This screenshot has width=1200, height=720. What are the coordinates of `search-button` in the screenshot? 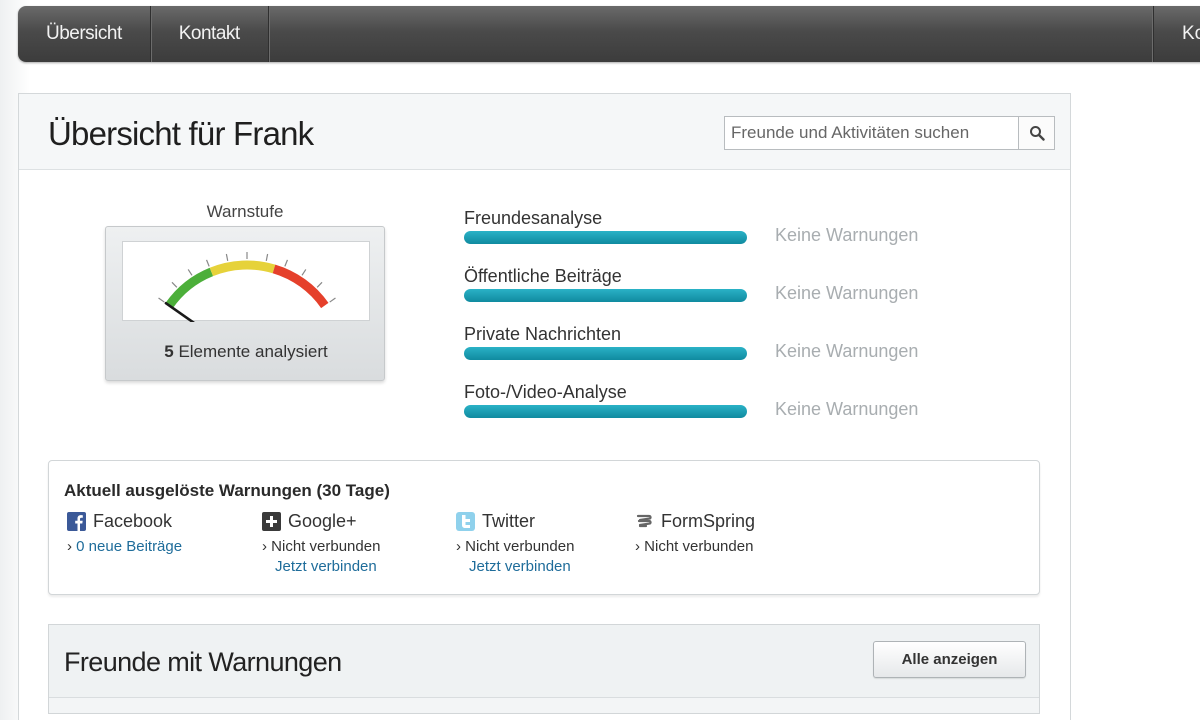 It's located at (1036, 133).